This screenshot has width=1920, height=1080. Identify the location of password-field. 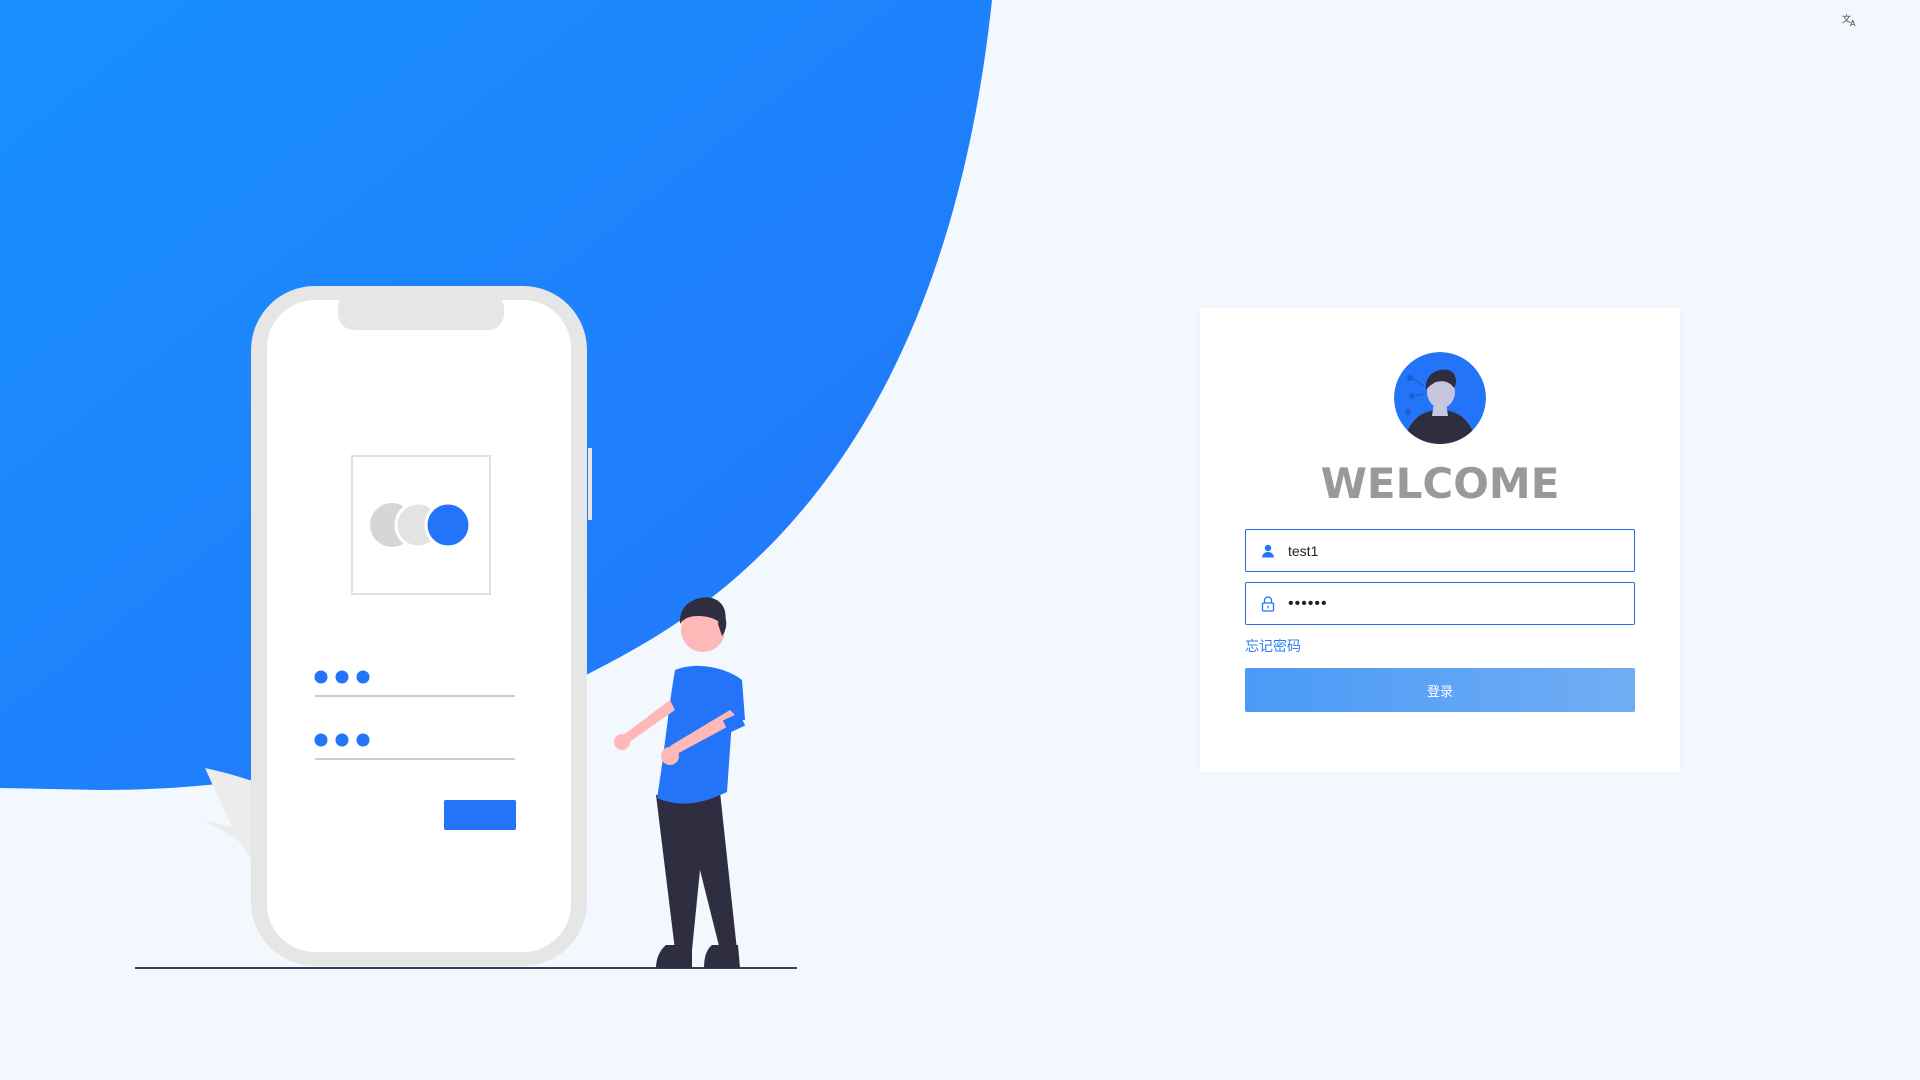
(1440, 603).